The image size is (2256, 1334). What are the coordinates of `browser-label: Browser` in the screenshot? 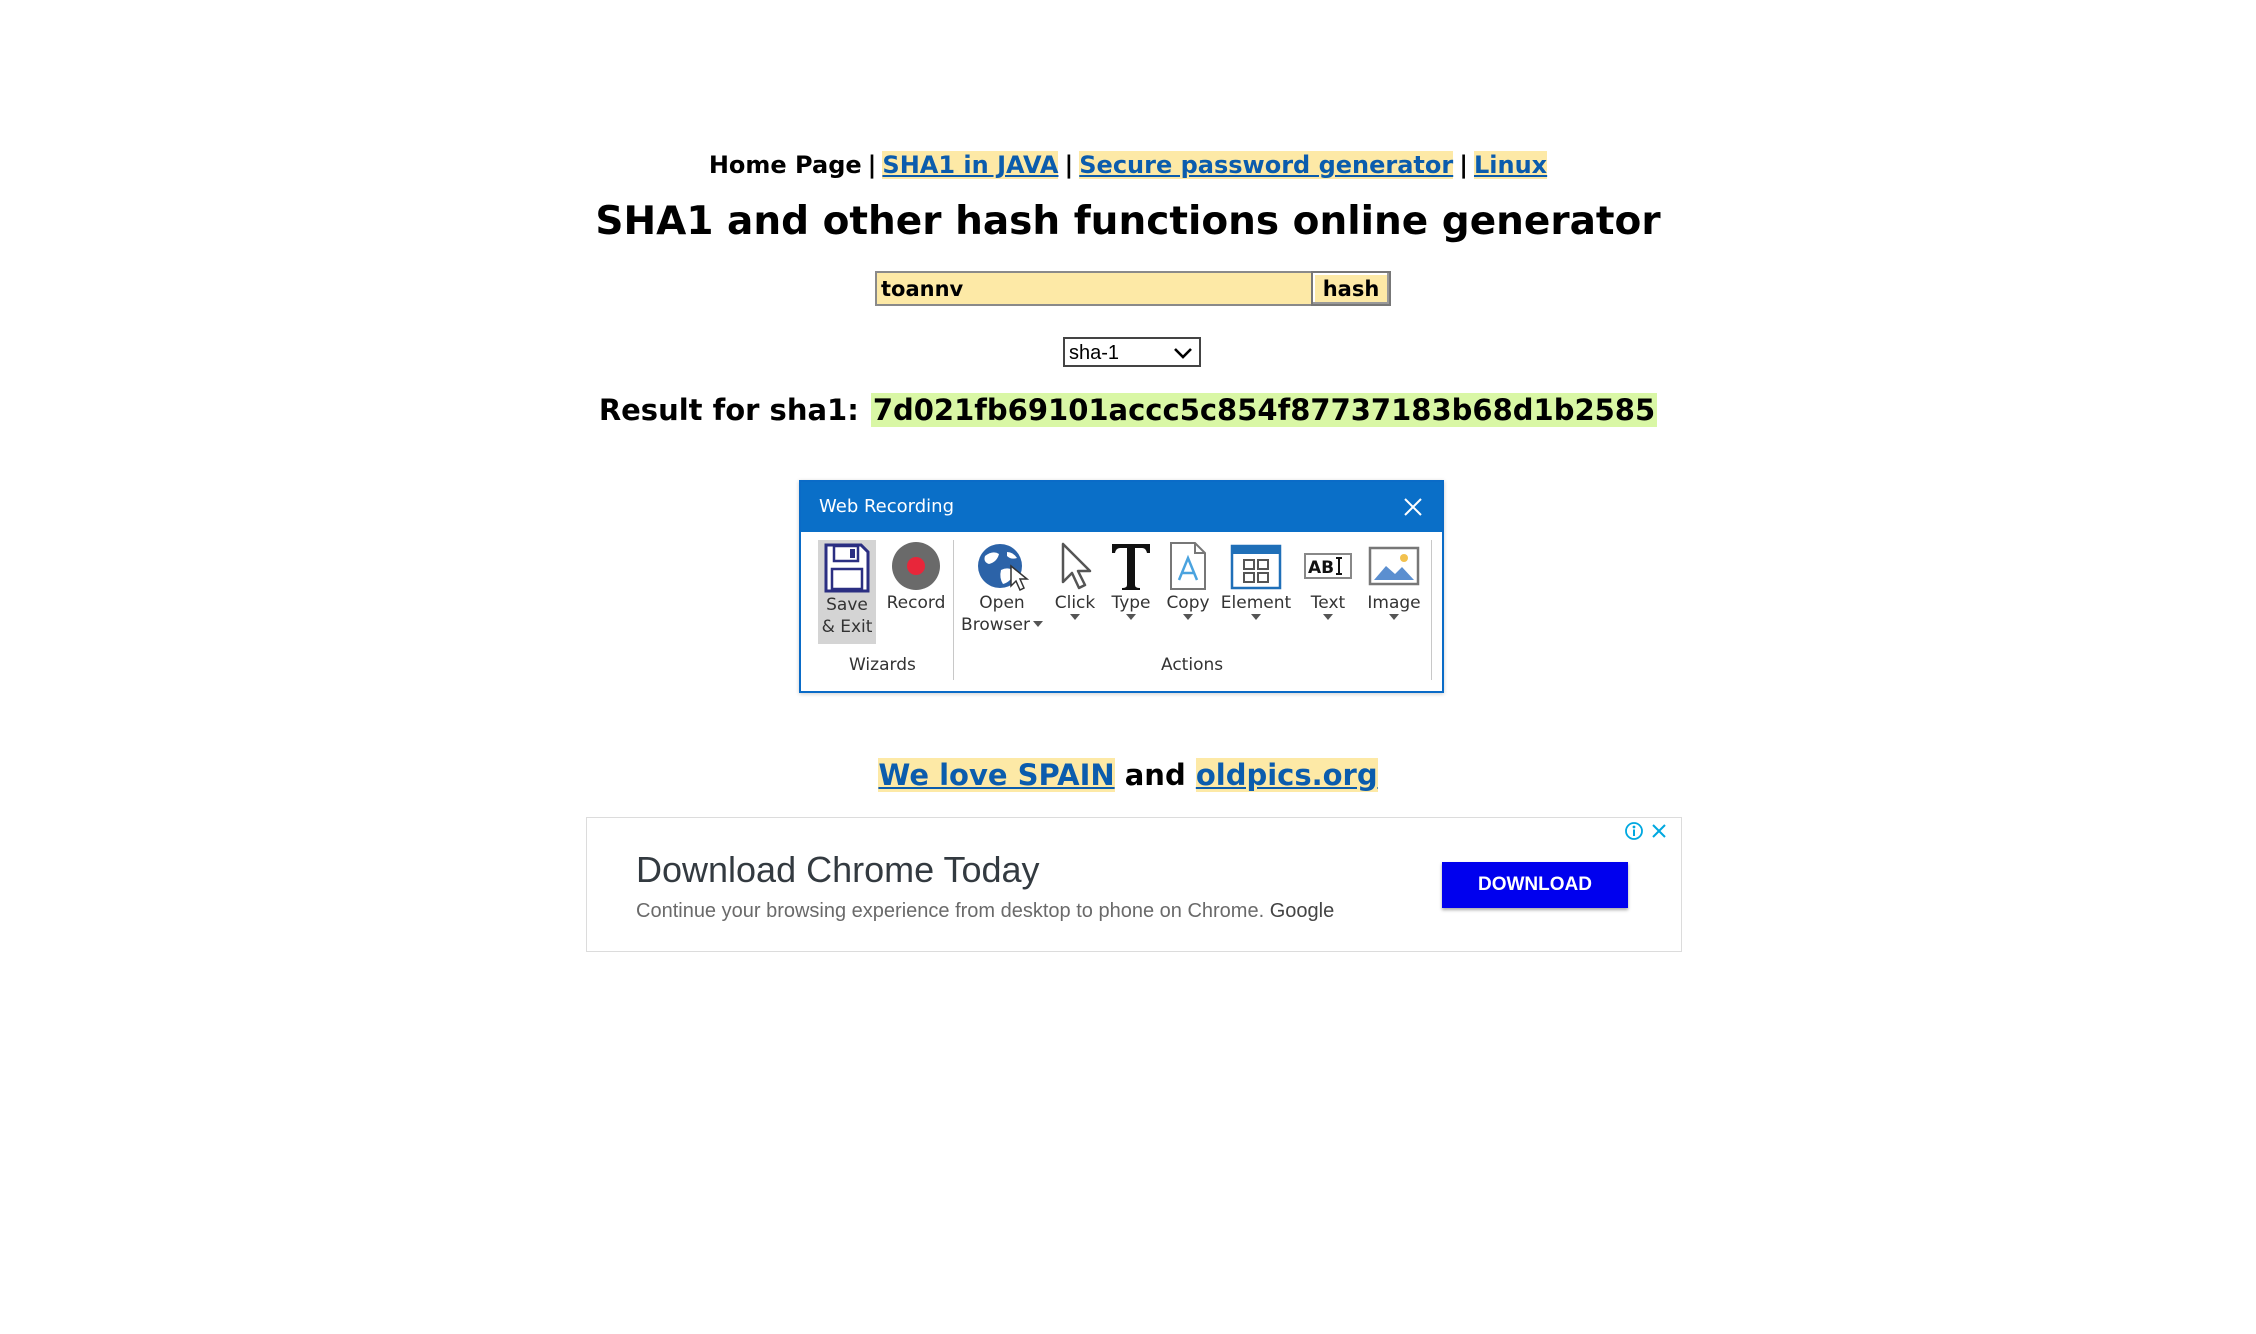 It's located at (1002, 625).